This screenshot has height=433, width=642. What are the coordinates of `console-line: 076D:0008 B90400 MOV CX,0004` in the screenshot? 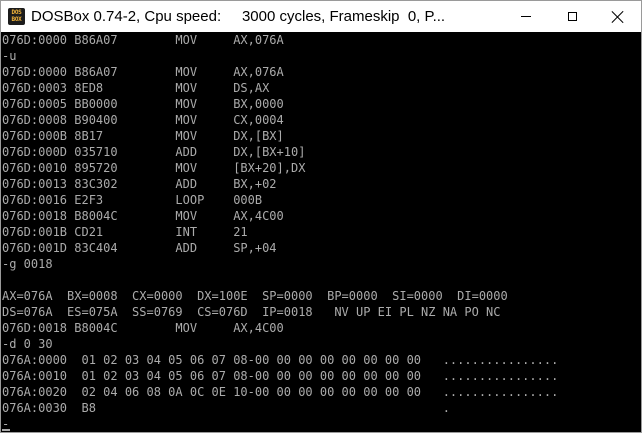 It's located at (143, 120).